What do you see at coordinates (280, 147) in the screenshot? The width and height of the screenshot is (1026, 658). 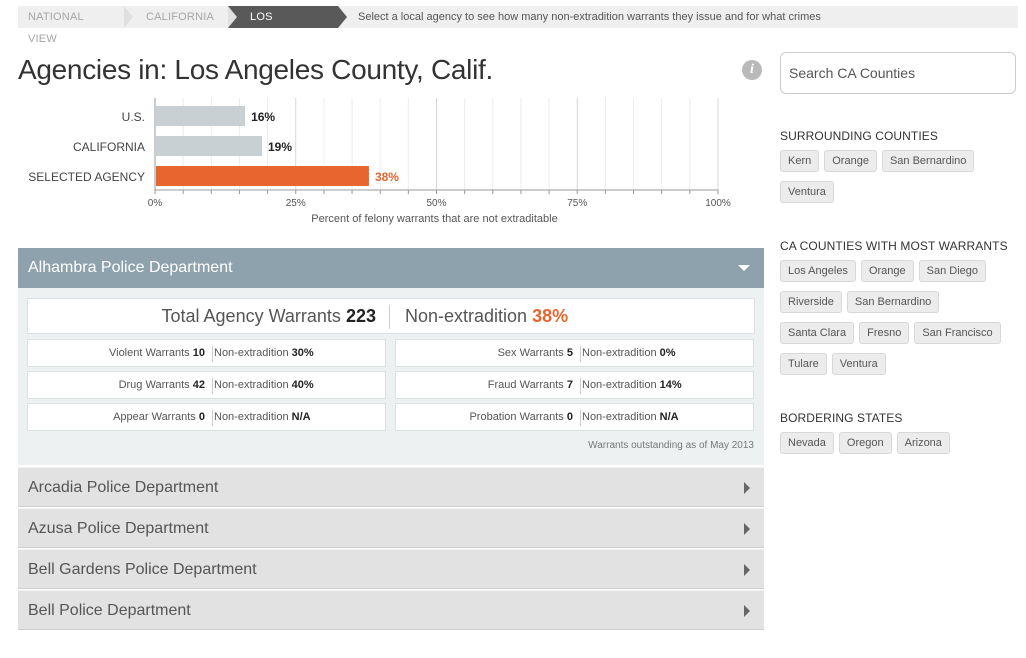 I see `value-label: 19%` at bounding box center [280, 147].